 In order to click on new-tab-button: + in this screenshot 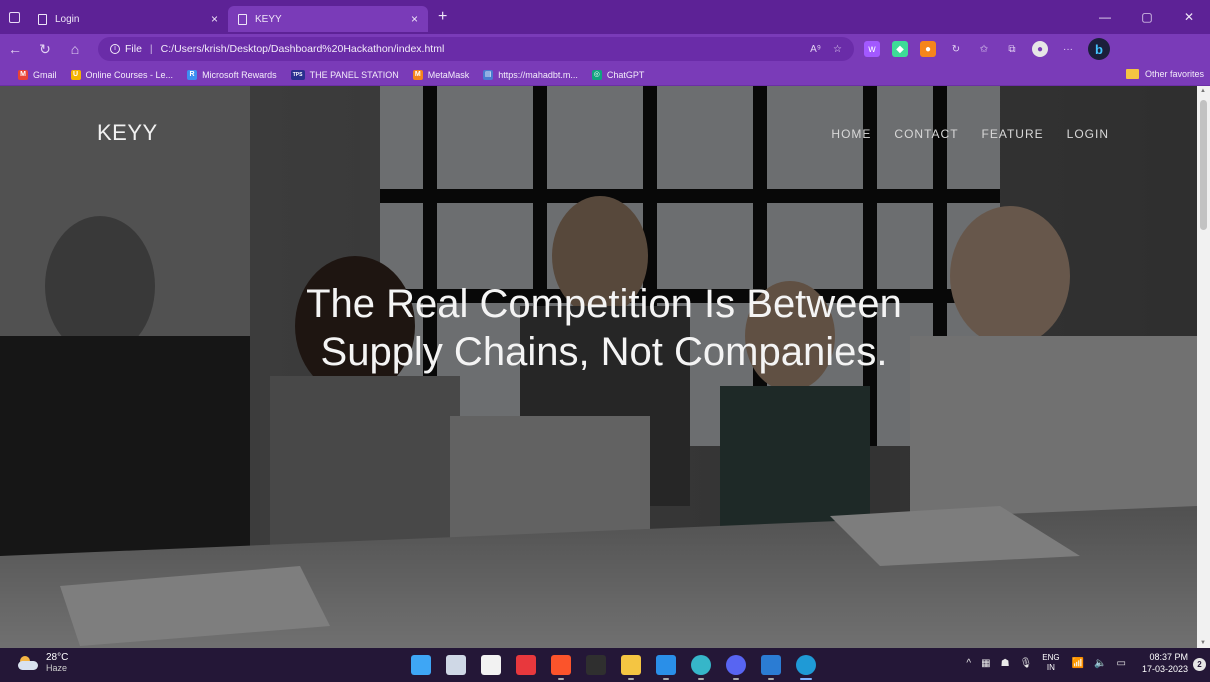, I will do `click(442, 17)`.